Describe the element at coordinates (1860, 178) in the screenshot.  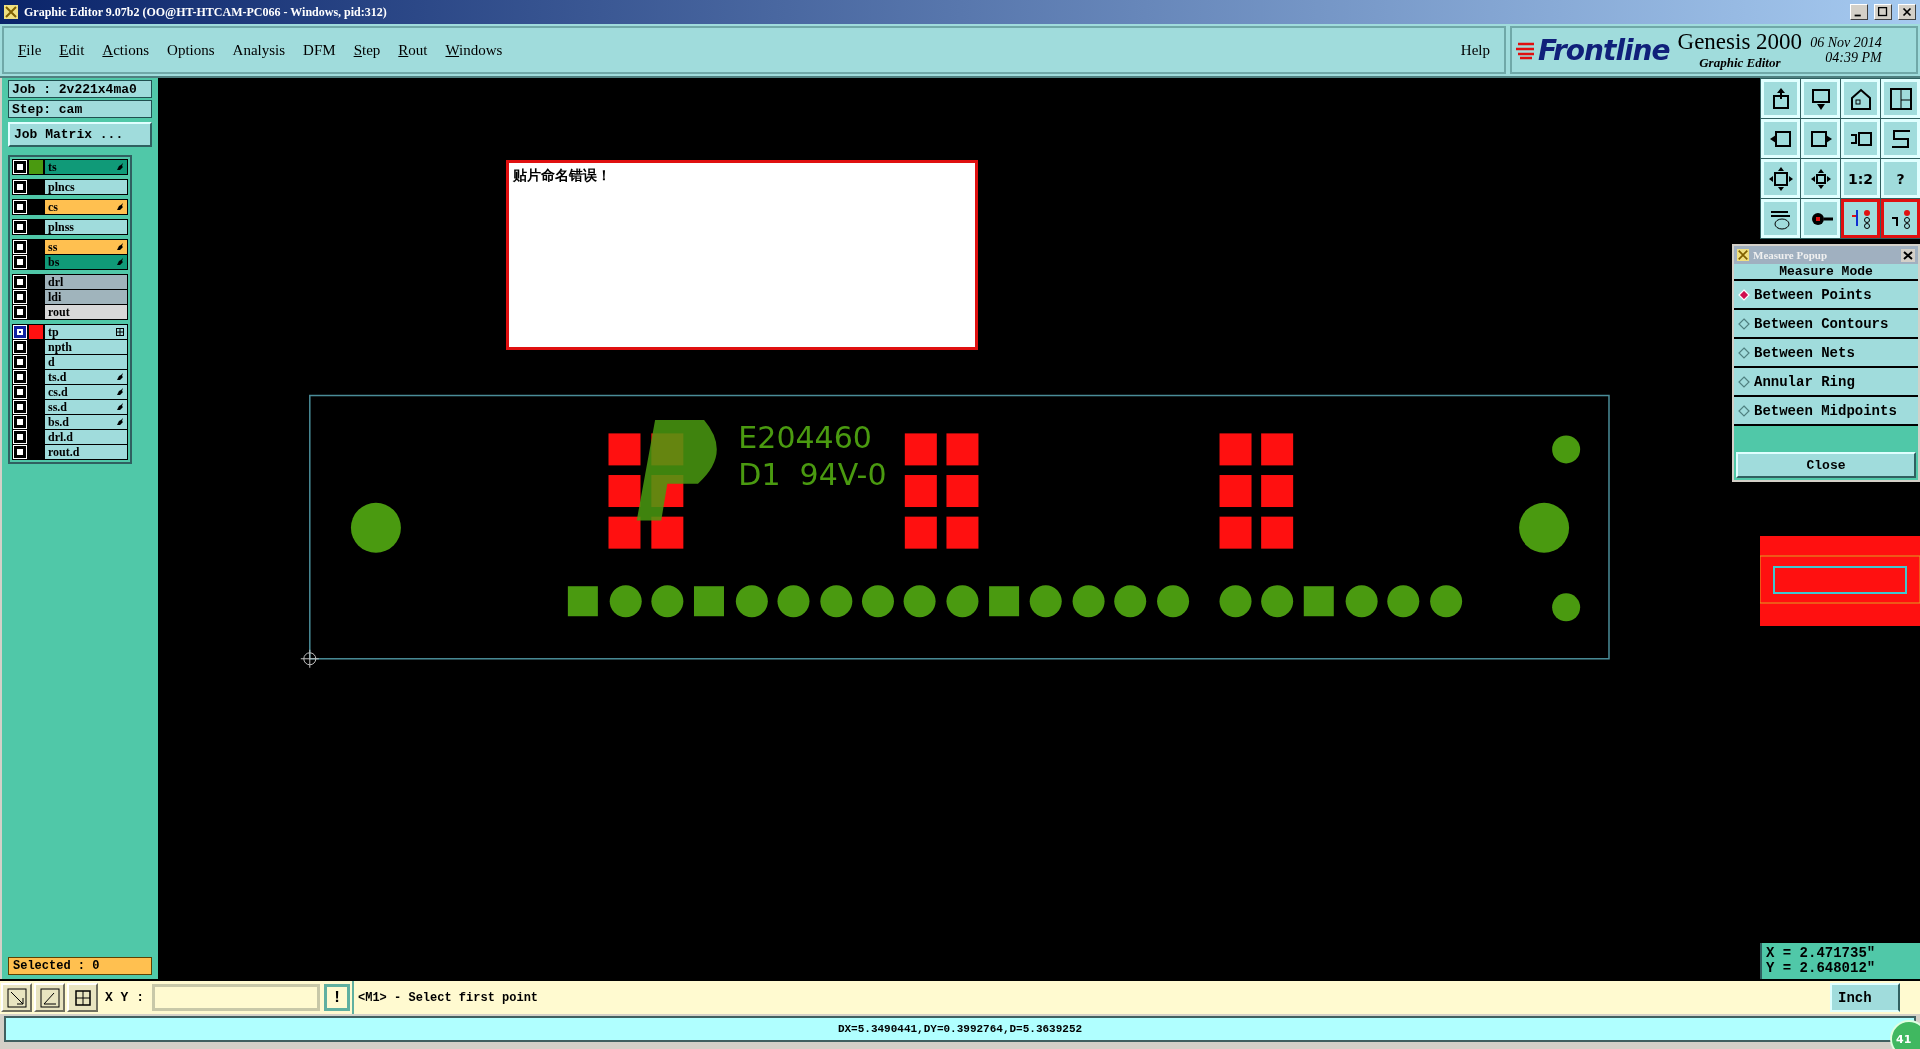
I see `toolbar-button: 1:2` at that location.